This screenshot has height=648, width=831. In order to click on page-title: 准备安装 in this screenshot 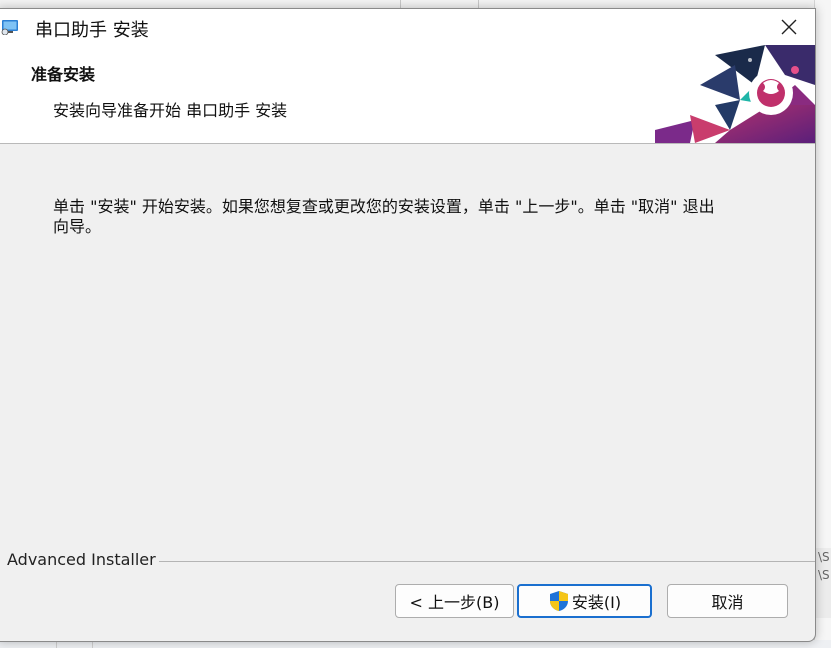, I will do `click(63, 74)`.